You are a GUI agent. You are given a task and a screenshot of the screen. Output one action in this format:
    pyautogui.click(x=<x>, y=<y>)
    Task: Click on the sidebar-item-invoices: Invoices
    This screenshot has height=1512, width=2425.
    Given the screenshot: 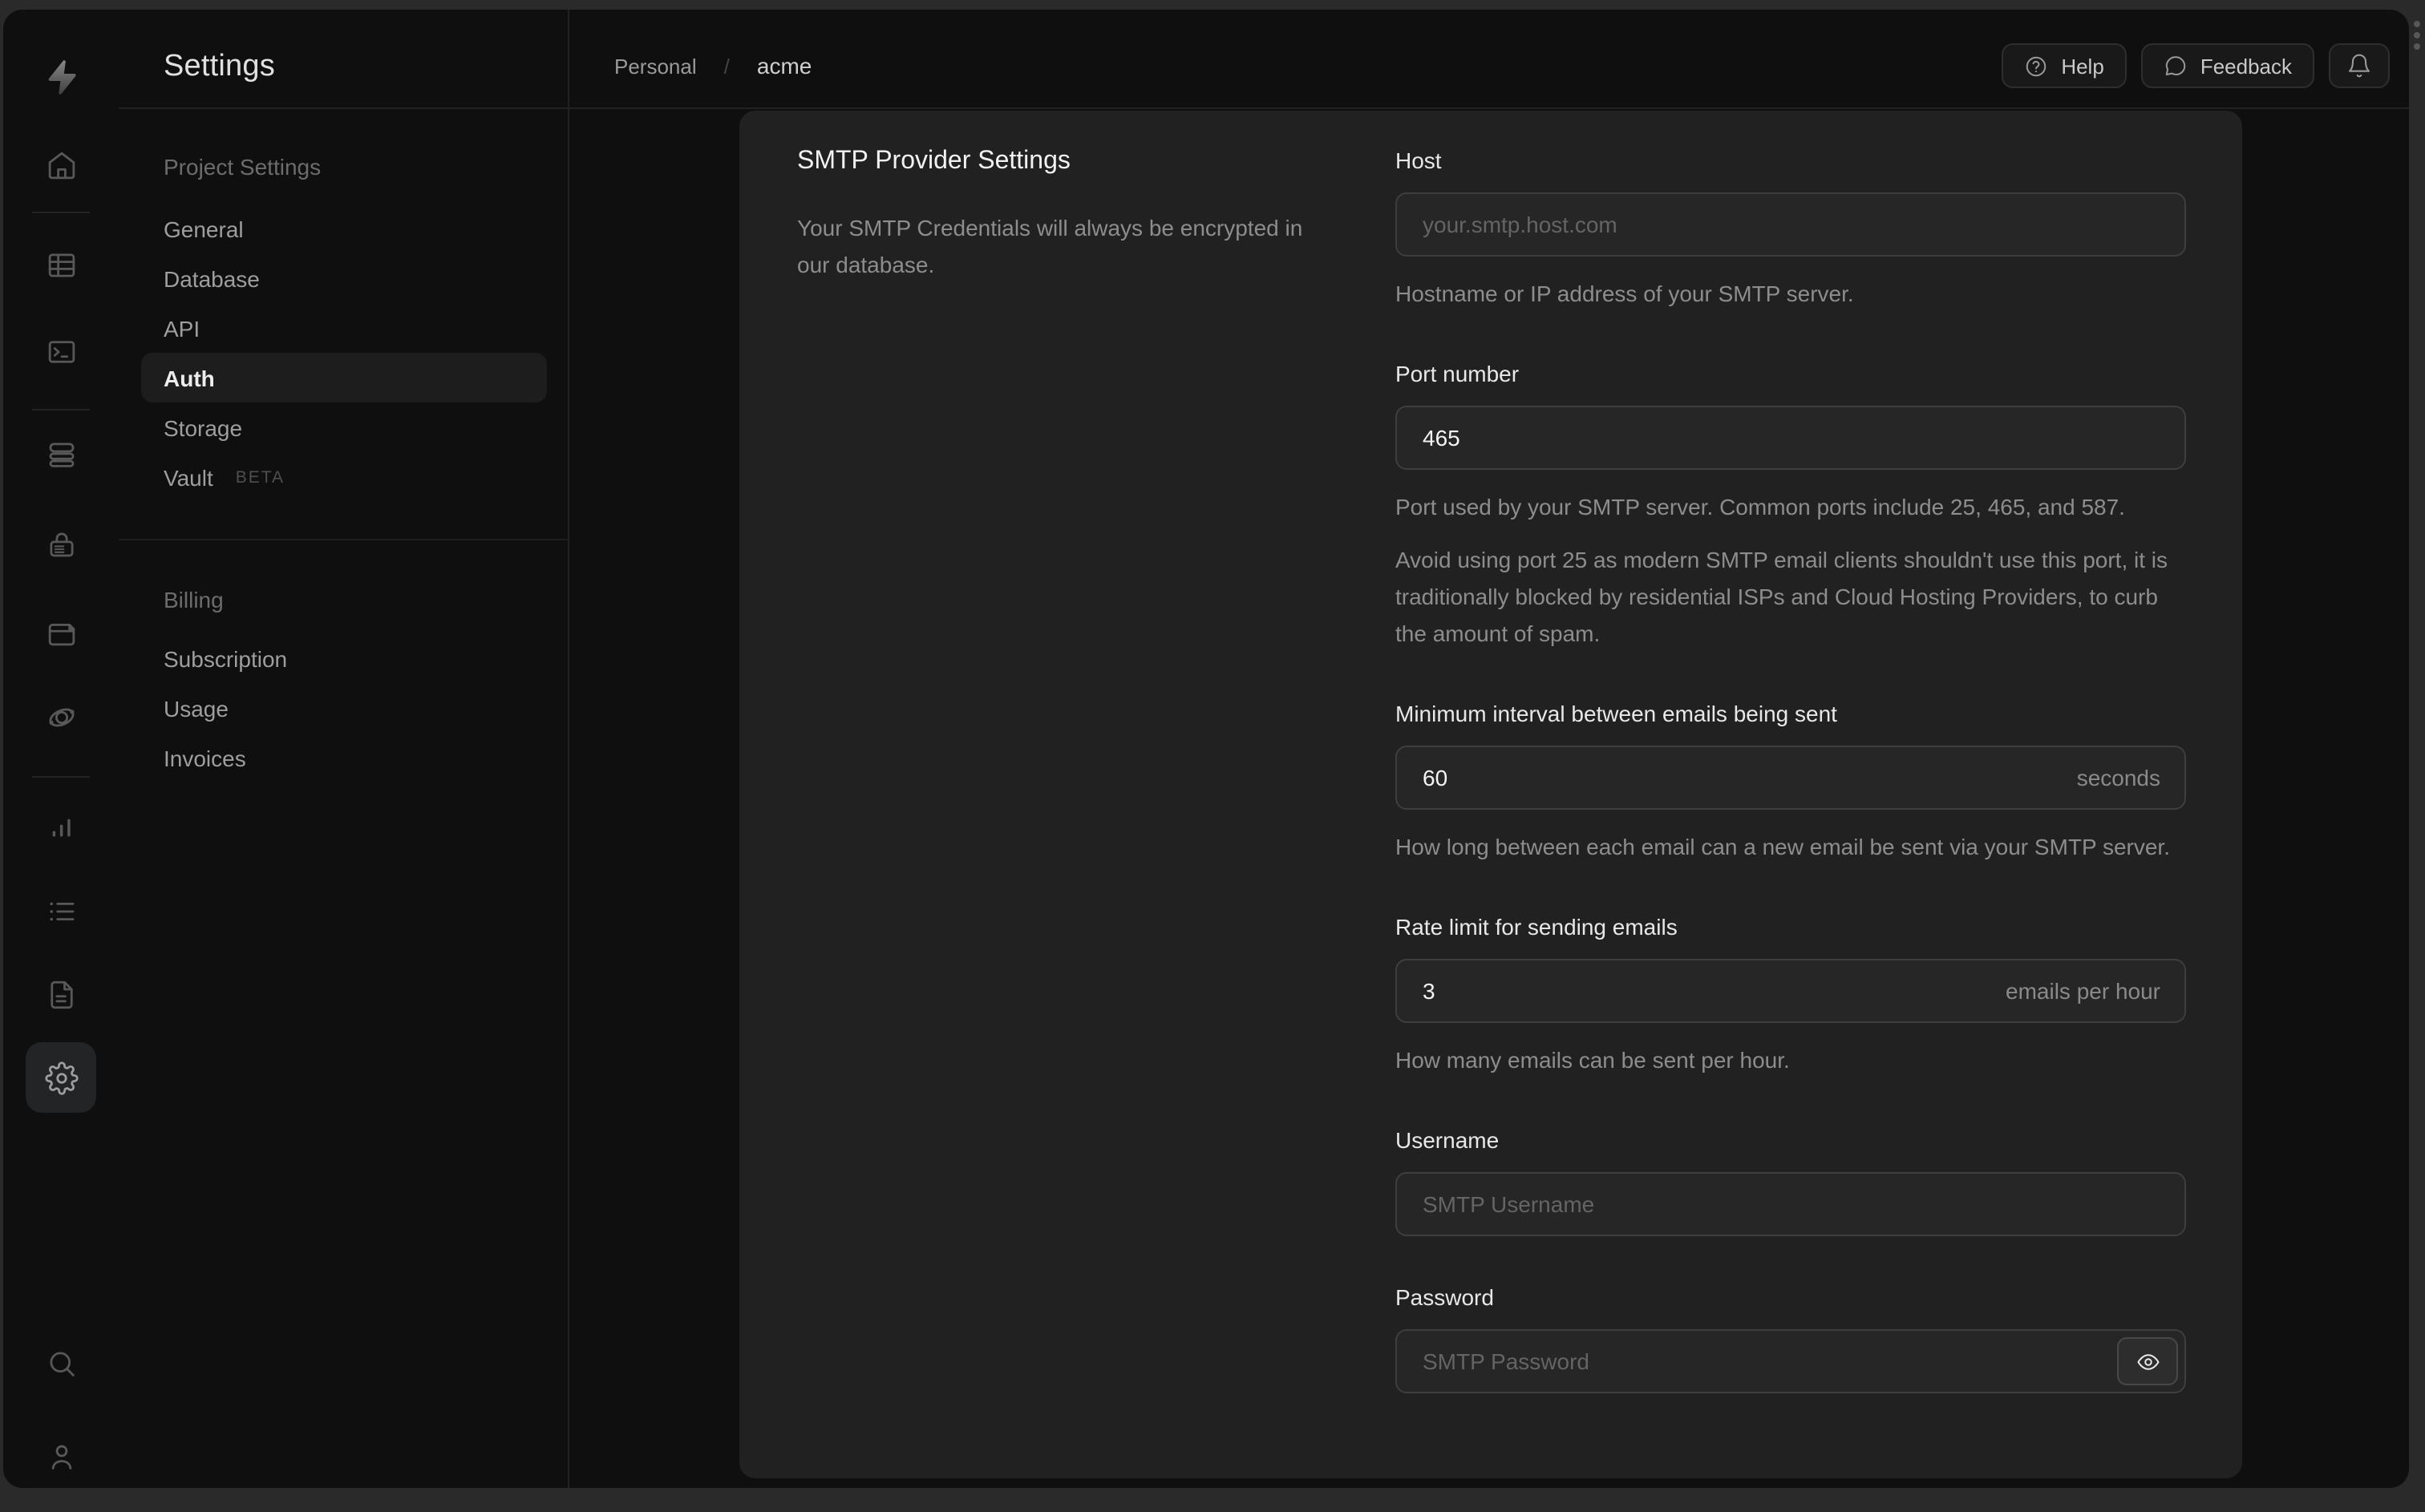 What is the action you would take?
    pyautogui.click(x=344, y=757)
    